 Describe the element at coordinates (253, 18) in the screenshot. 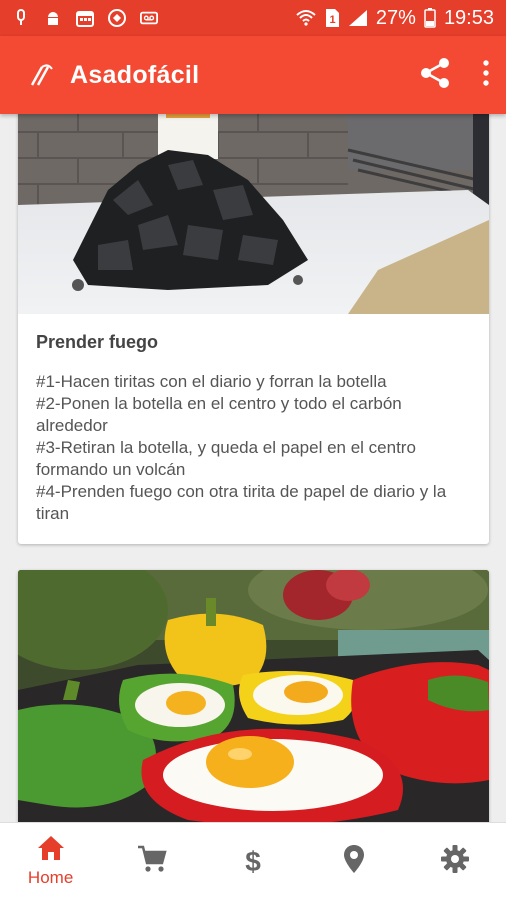

I see `status-bar: 1 27% 19:53` at that location.